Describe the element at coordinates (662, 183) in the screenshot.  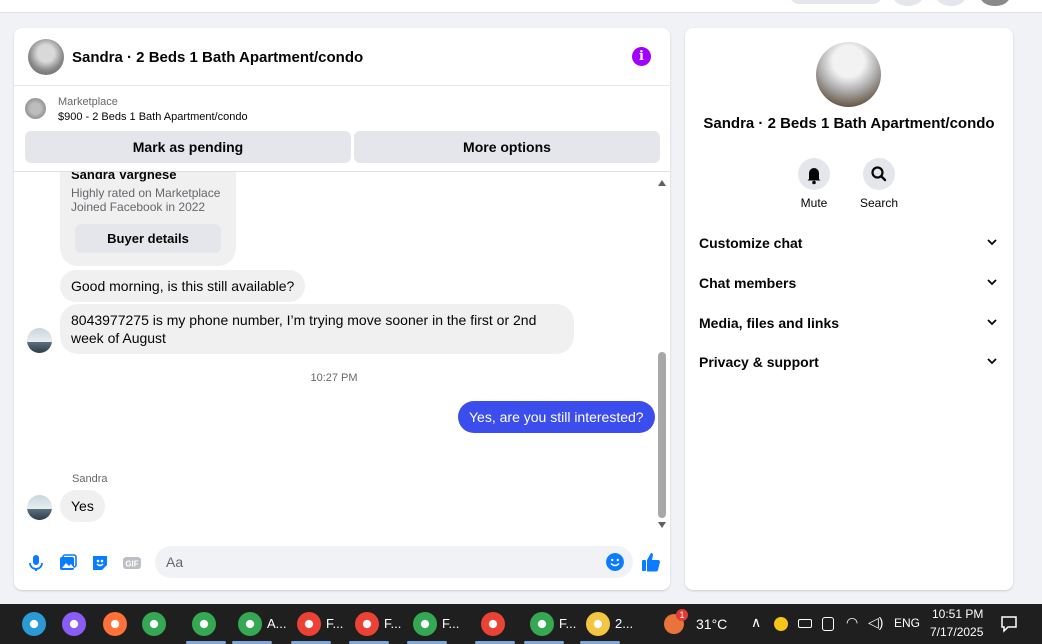
I see `scroll-up-arrow` at that location.